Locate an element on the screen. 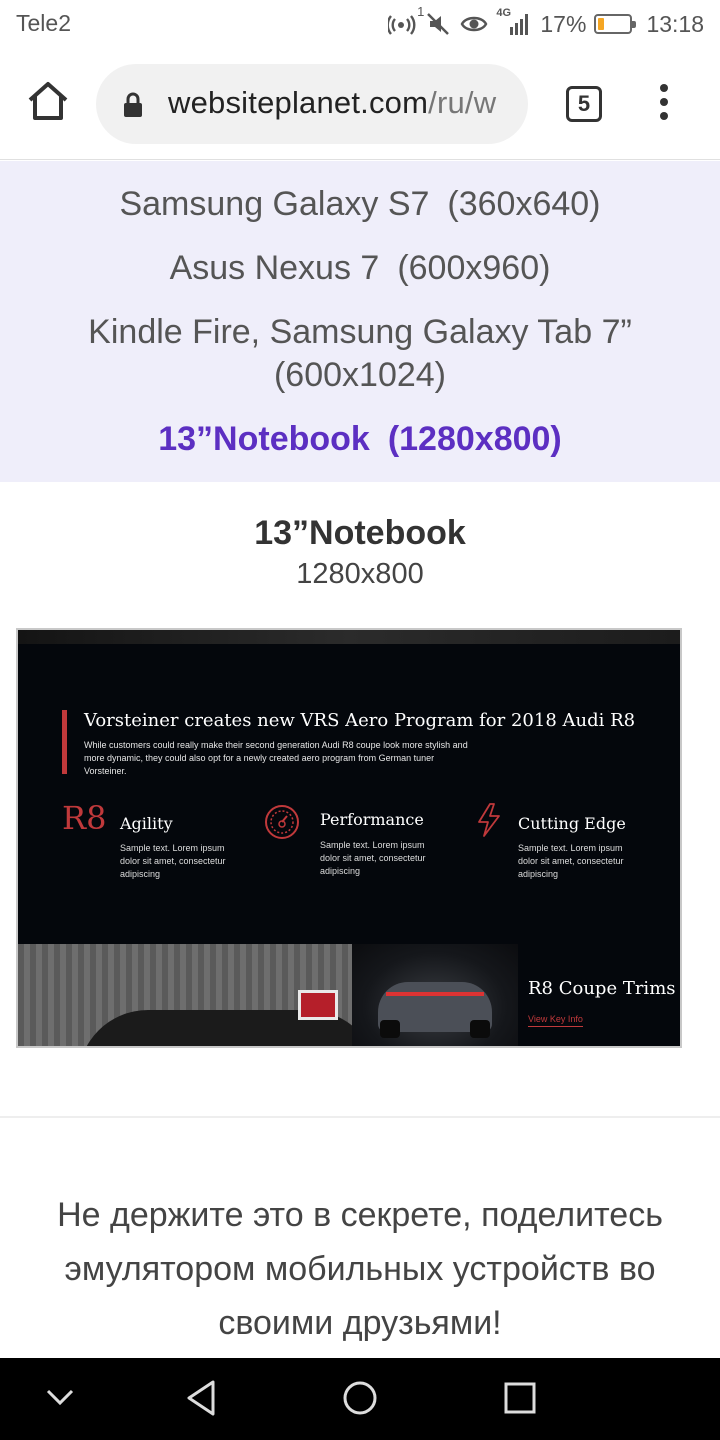 The width and height of the screenshot is (720, 1440). browser-toolbar: websiteplanet.com/ru/w 5 is located at coordinates (360, 104).